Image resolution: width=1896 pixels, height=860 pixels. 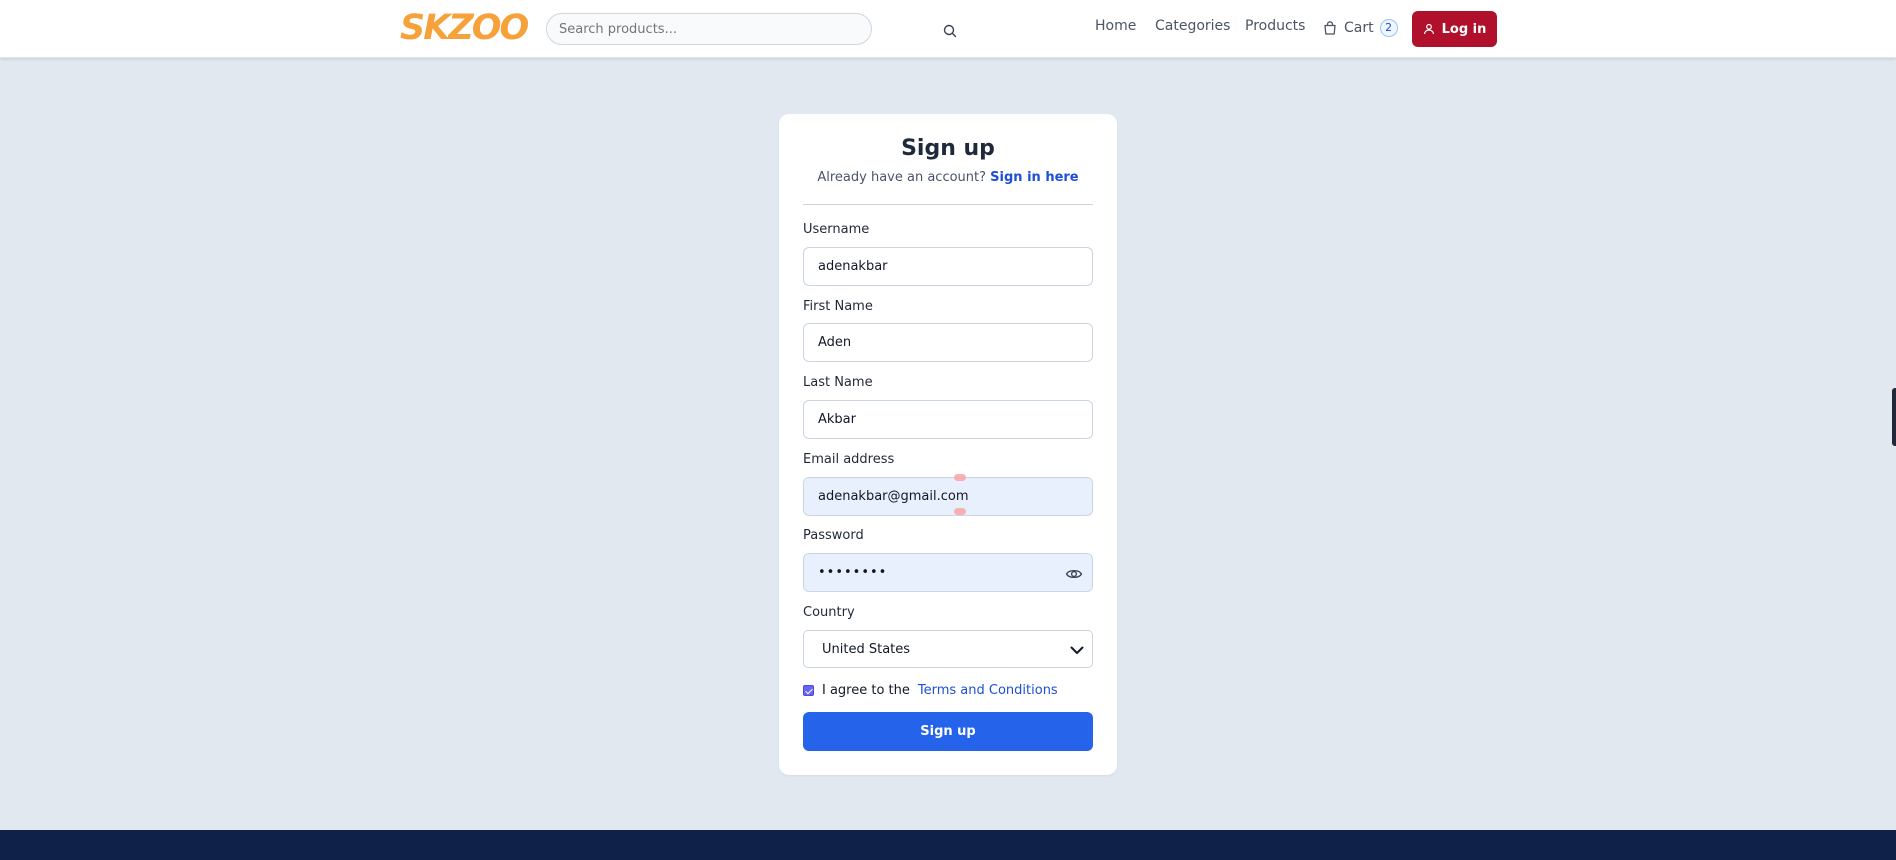 What do you see at coordinates (838, 382) in the screenshot?
I see `last-name-label: Last Name` at bounding box center [838, 382].